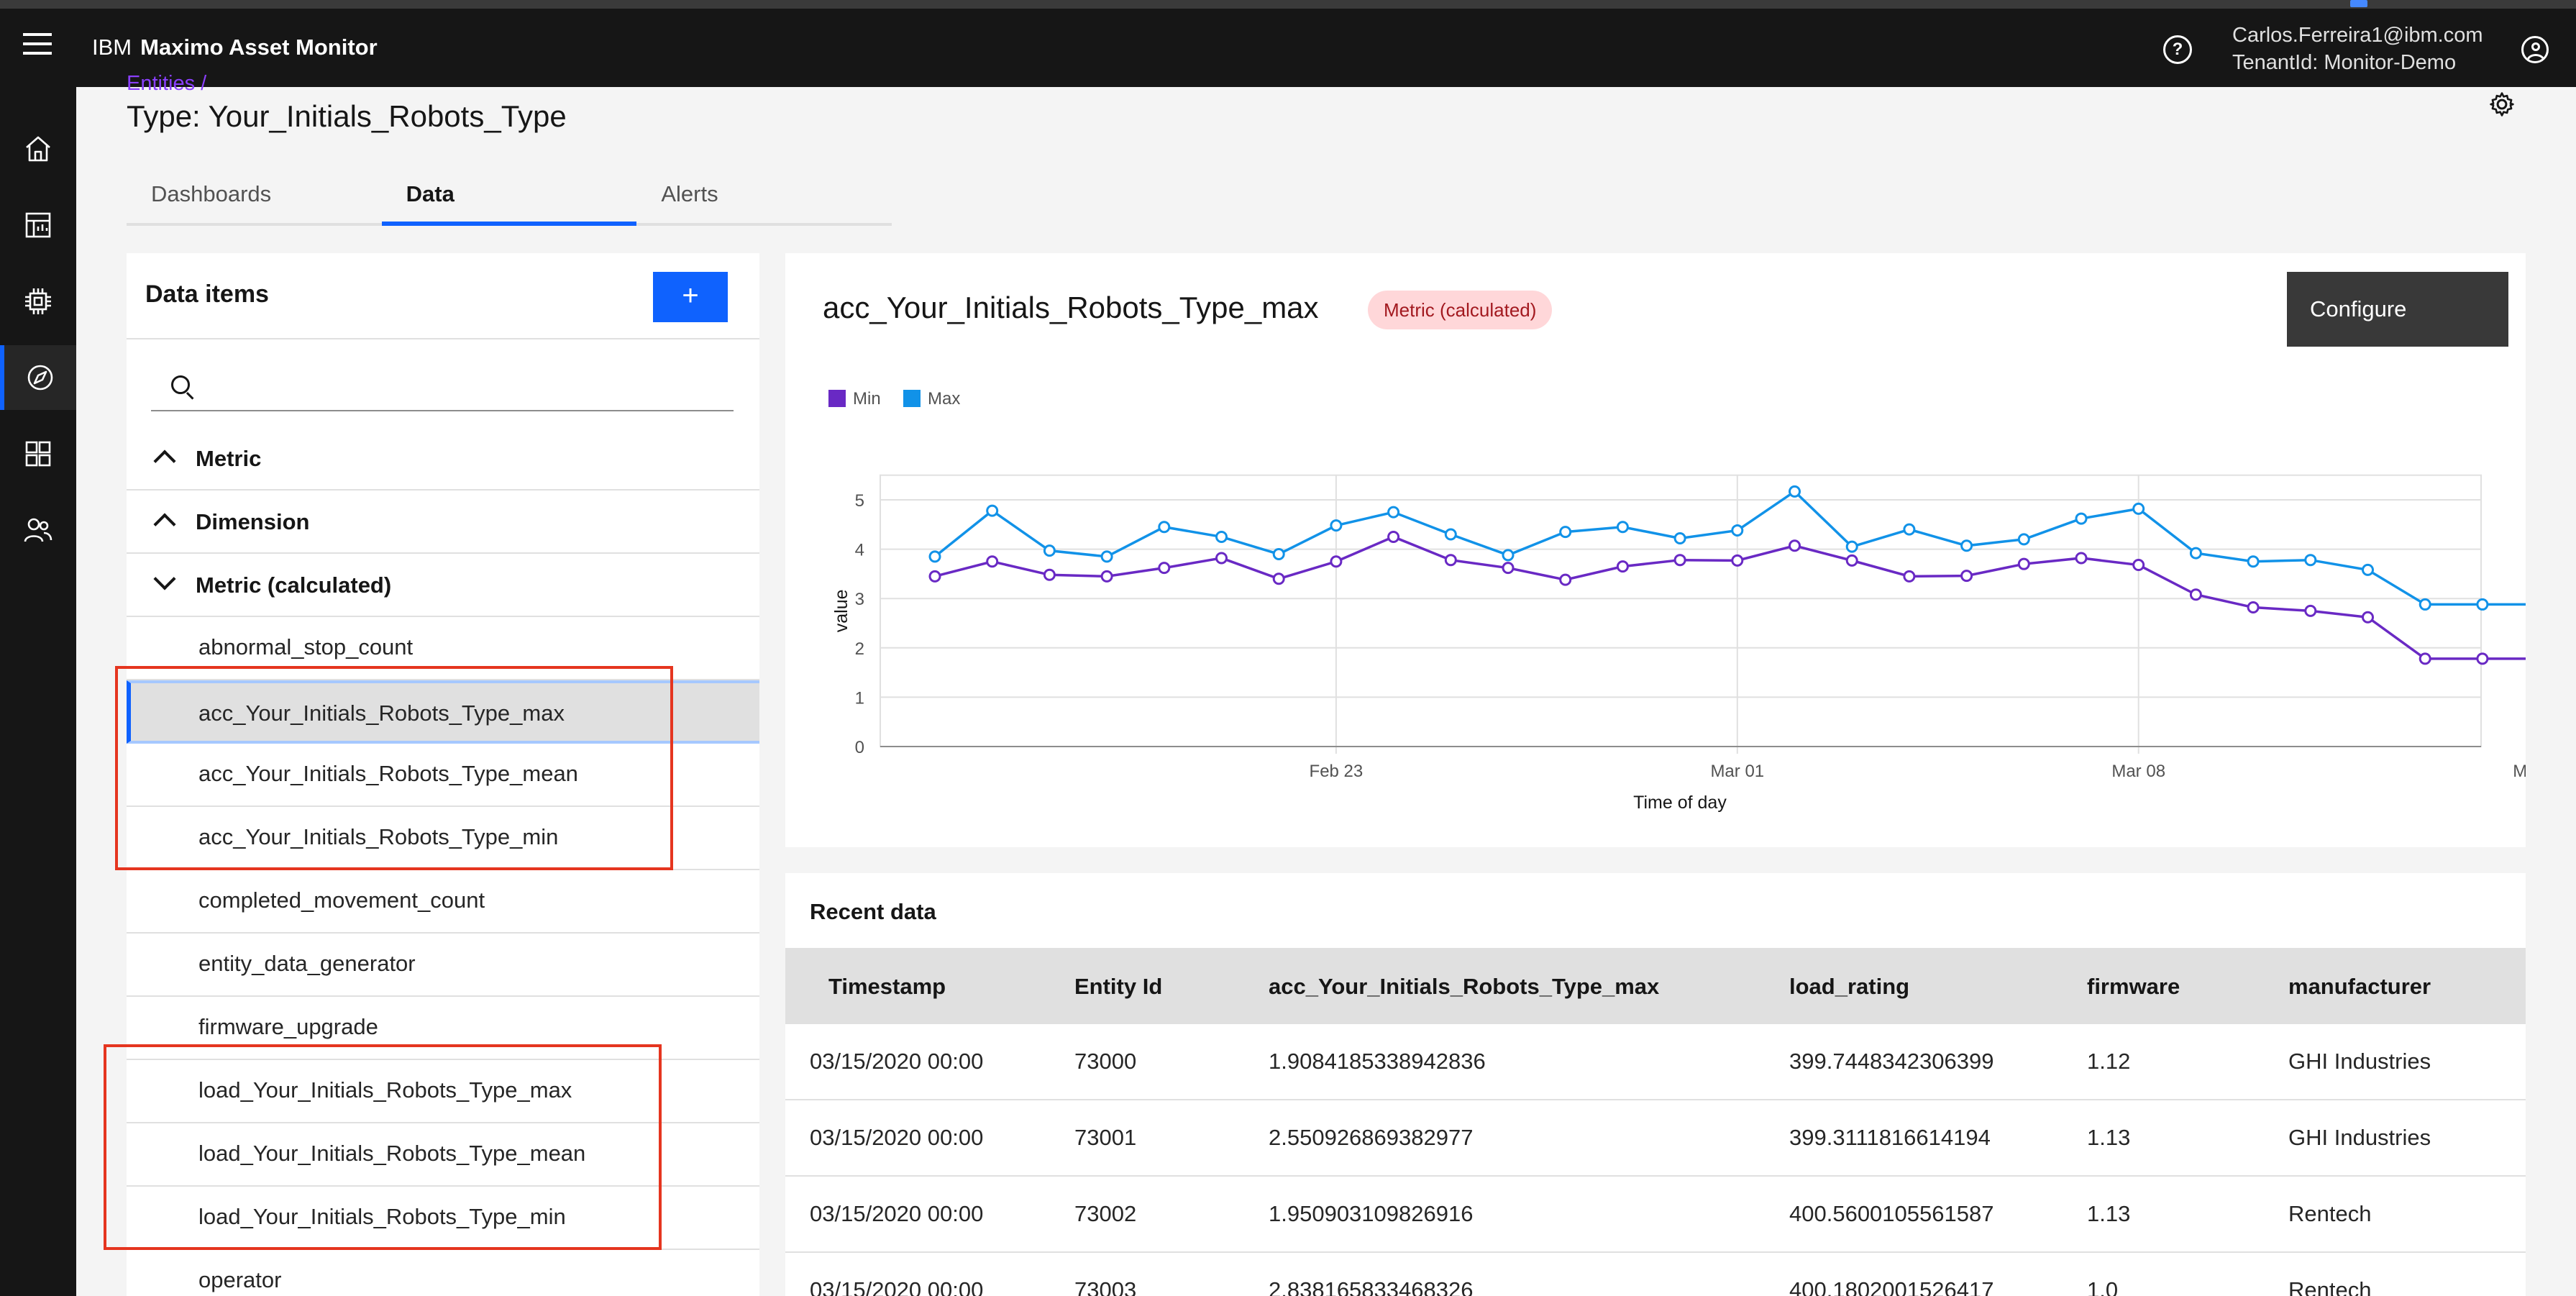  Describe the element at coordinates (1105, 1286) in the screenshot. I see `table-cell: 73003` at that location.